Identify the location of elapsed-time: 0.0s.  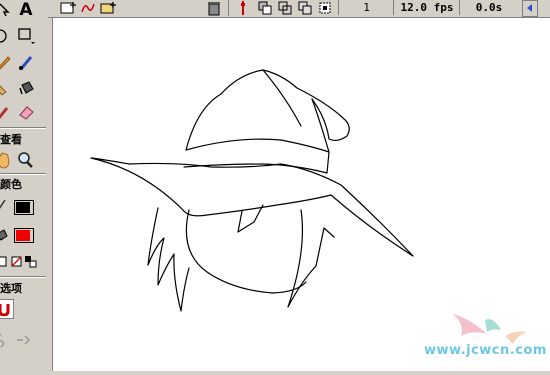
(488, 7).